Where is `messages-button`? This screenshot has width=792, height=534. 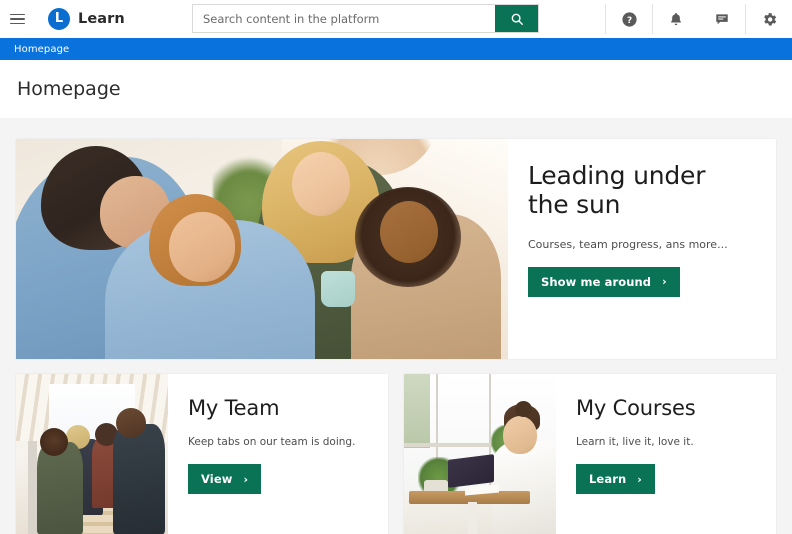
messages-button is located at coordinates (722, 19).